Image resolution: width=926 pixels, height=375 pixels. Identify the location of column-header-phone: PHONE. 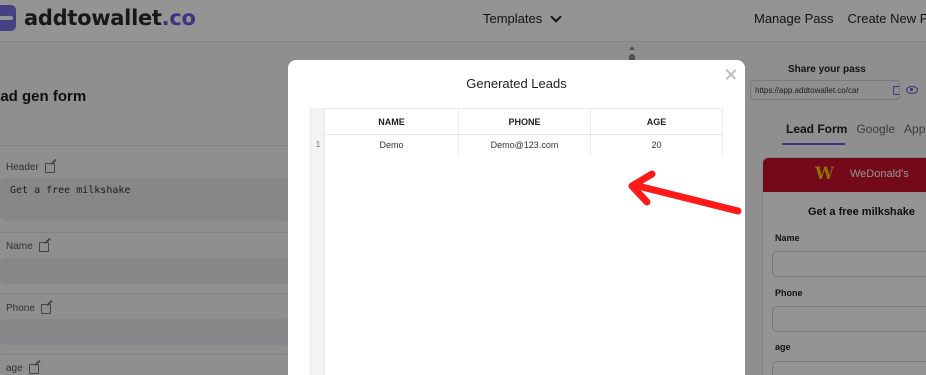
(525, 121).